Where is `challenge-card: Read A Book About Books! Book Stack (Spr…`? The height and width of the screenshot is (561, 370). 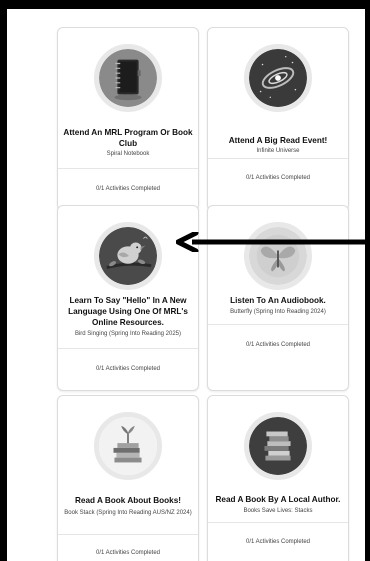 challenge-card: Read A Book About Books! Book Stack (Spr… is located at coordinates (128, 478).